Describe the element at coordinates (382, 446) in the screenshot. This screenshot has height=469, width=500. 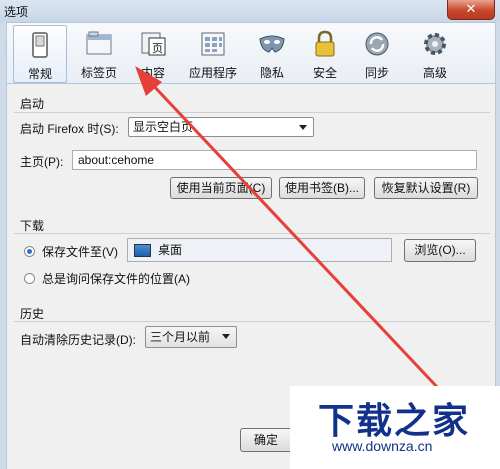
I see `watermark-url: www.downza.cn` at that location.